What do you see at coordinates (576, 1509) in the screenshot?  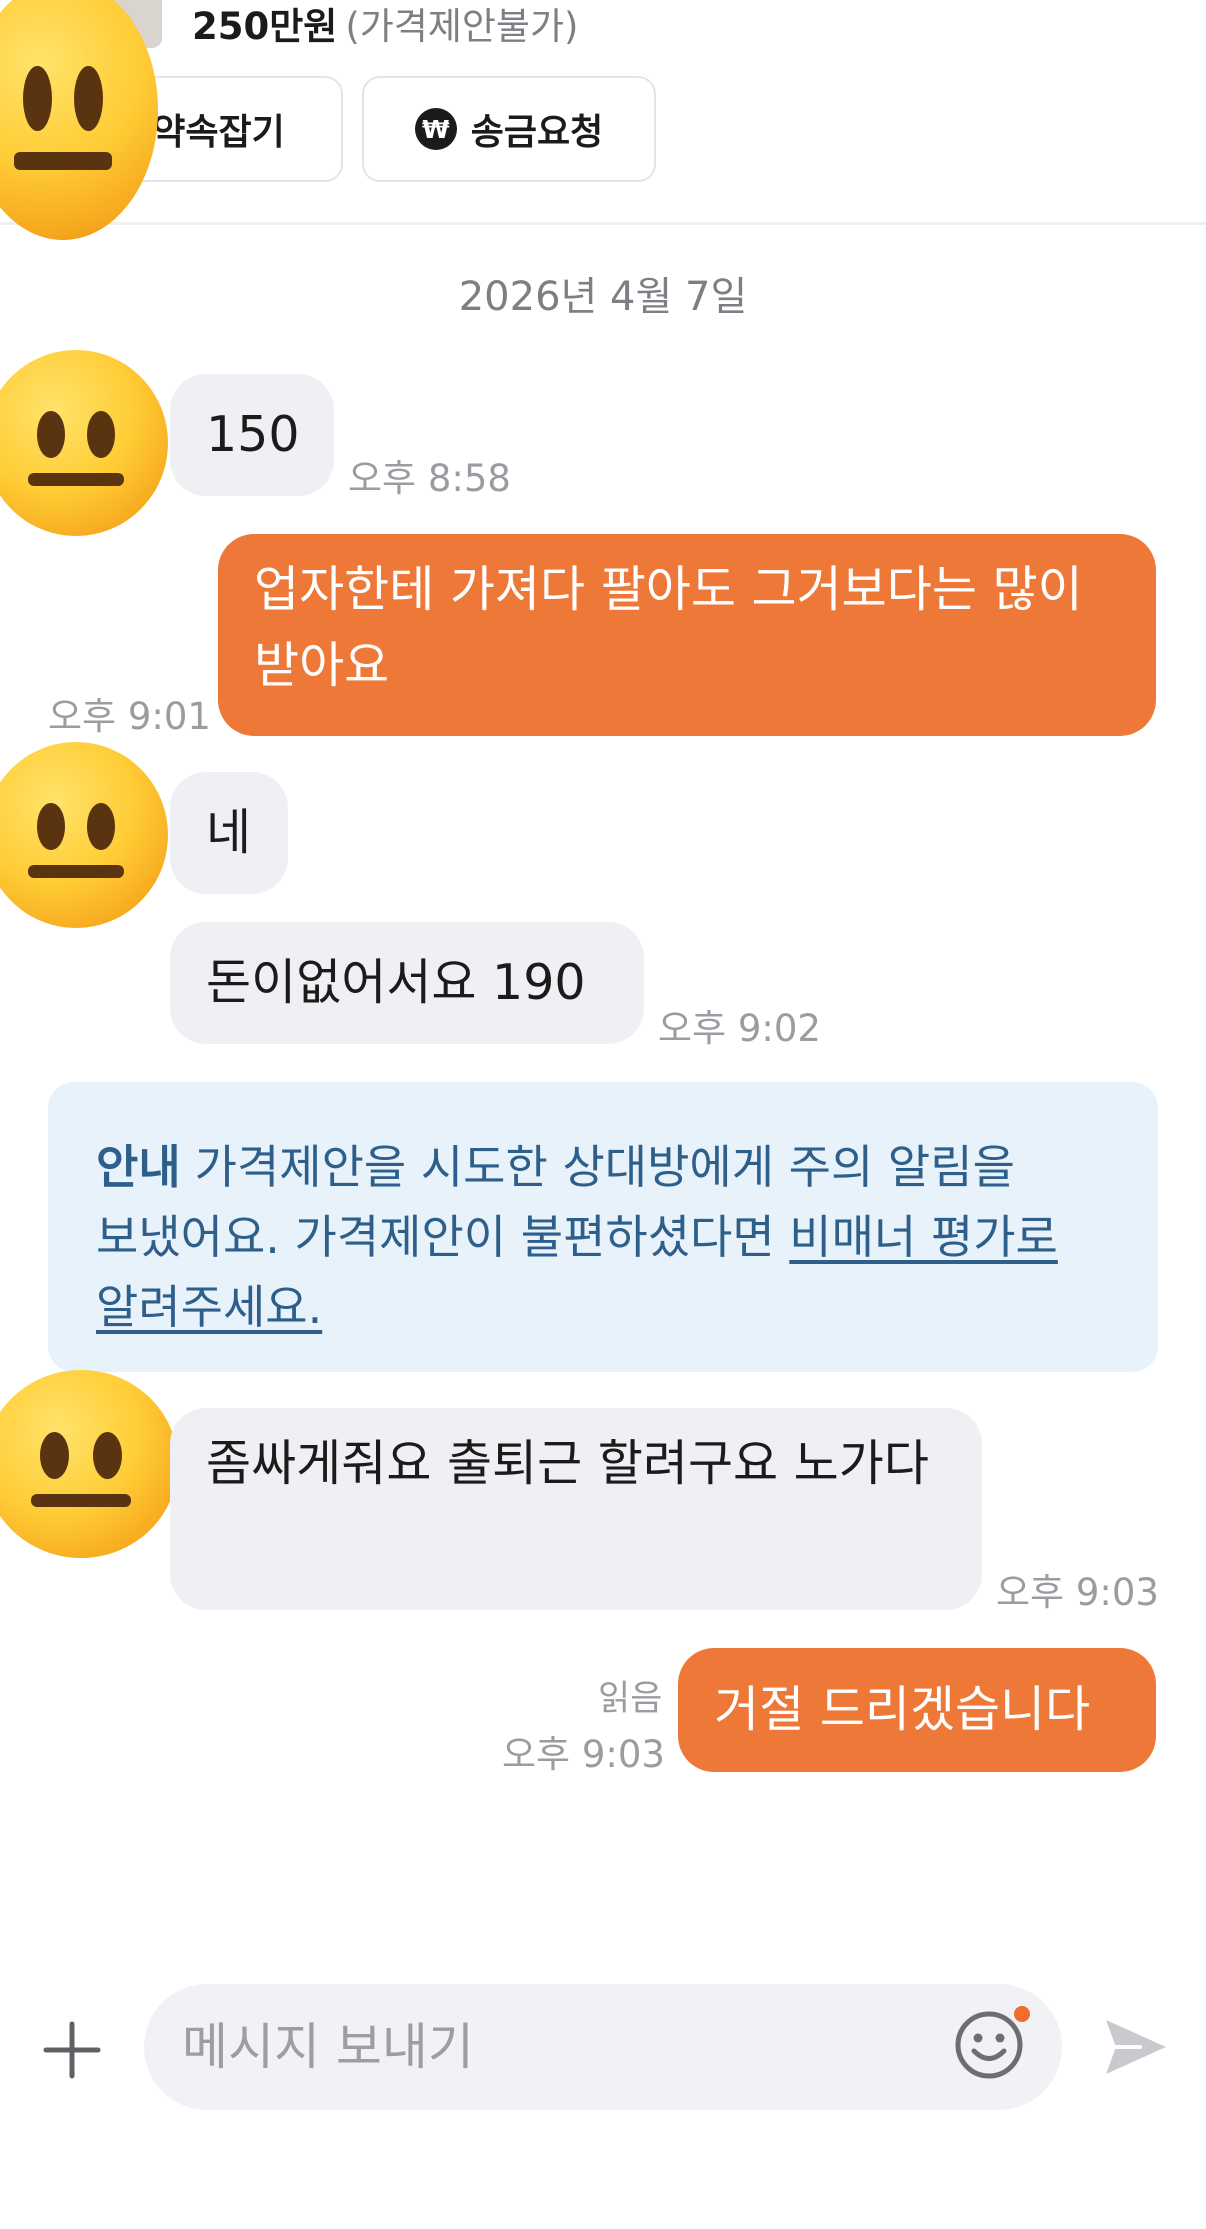 I see `incoming-message-bubble: 좀싸게줘요 출퇴근 할려구요 노가다` at bounding box center [576, 1509].